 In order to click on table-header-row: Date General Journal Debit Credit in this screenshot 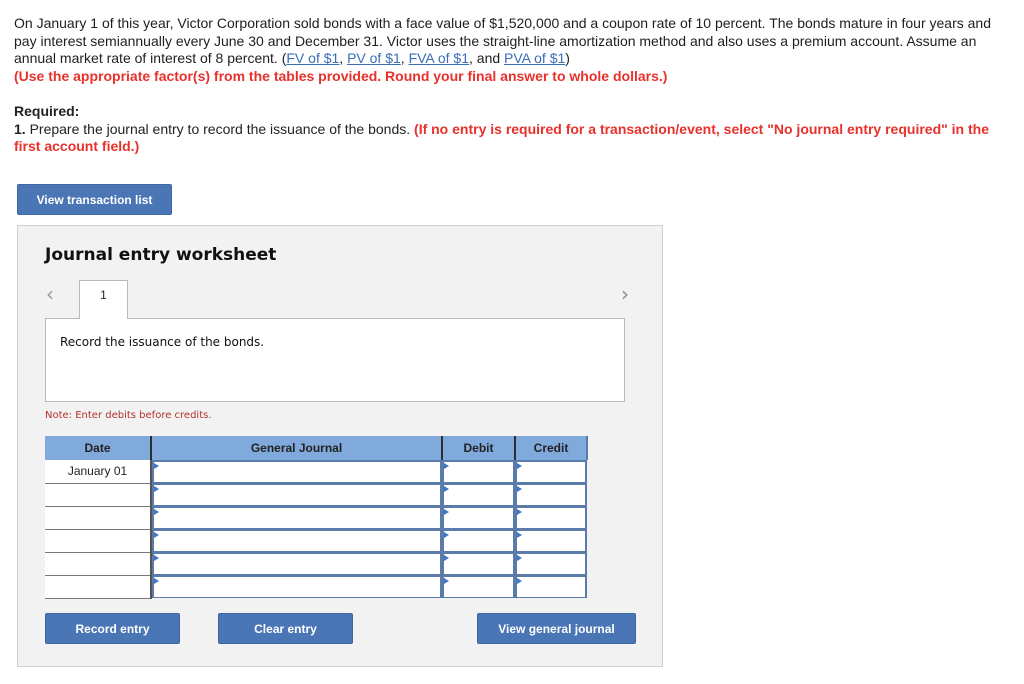, I will do `click(316, 448)`.